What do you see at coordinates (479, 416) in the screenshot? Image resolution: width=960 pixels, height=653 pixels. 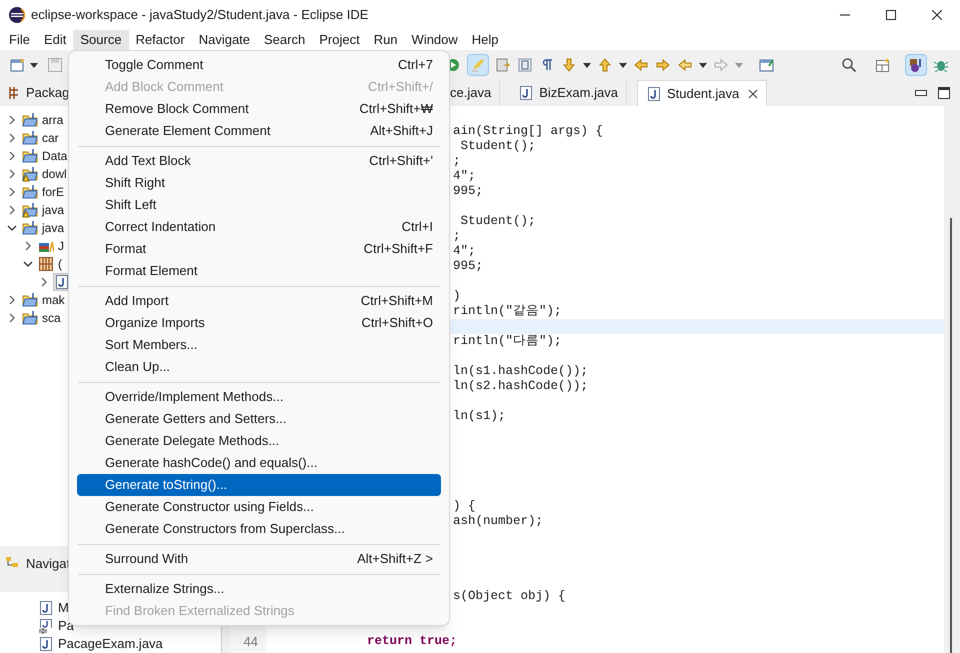 I see `code-line: ln(s1);` at bounding box center [479, 416].